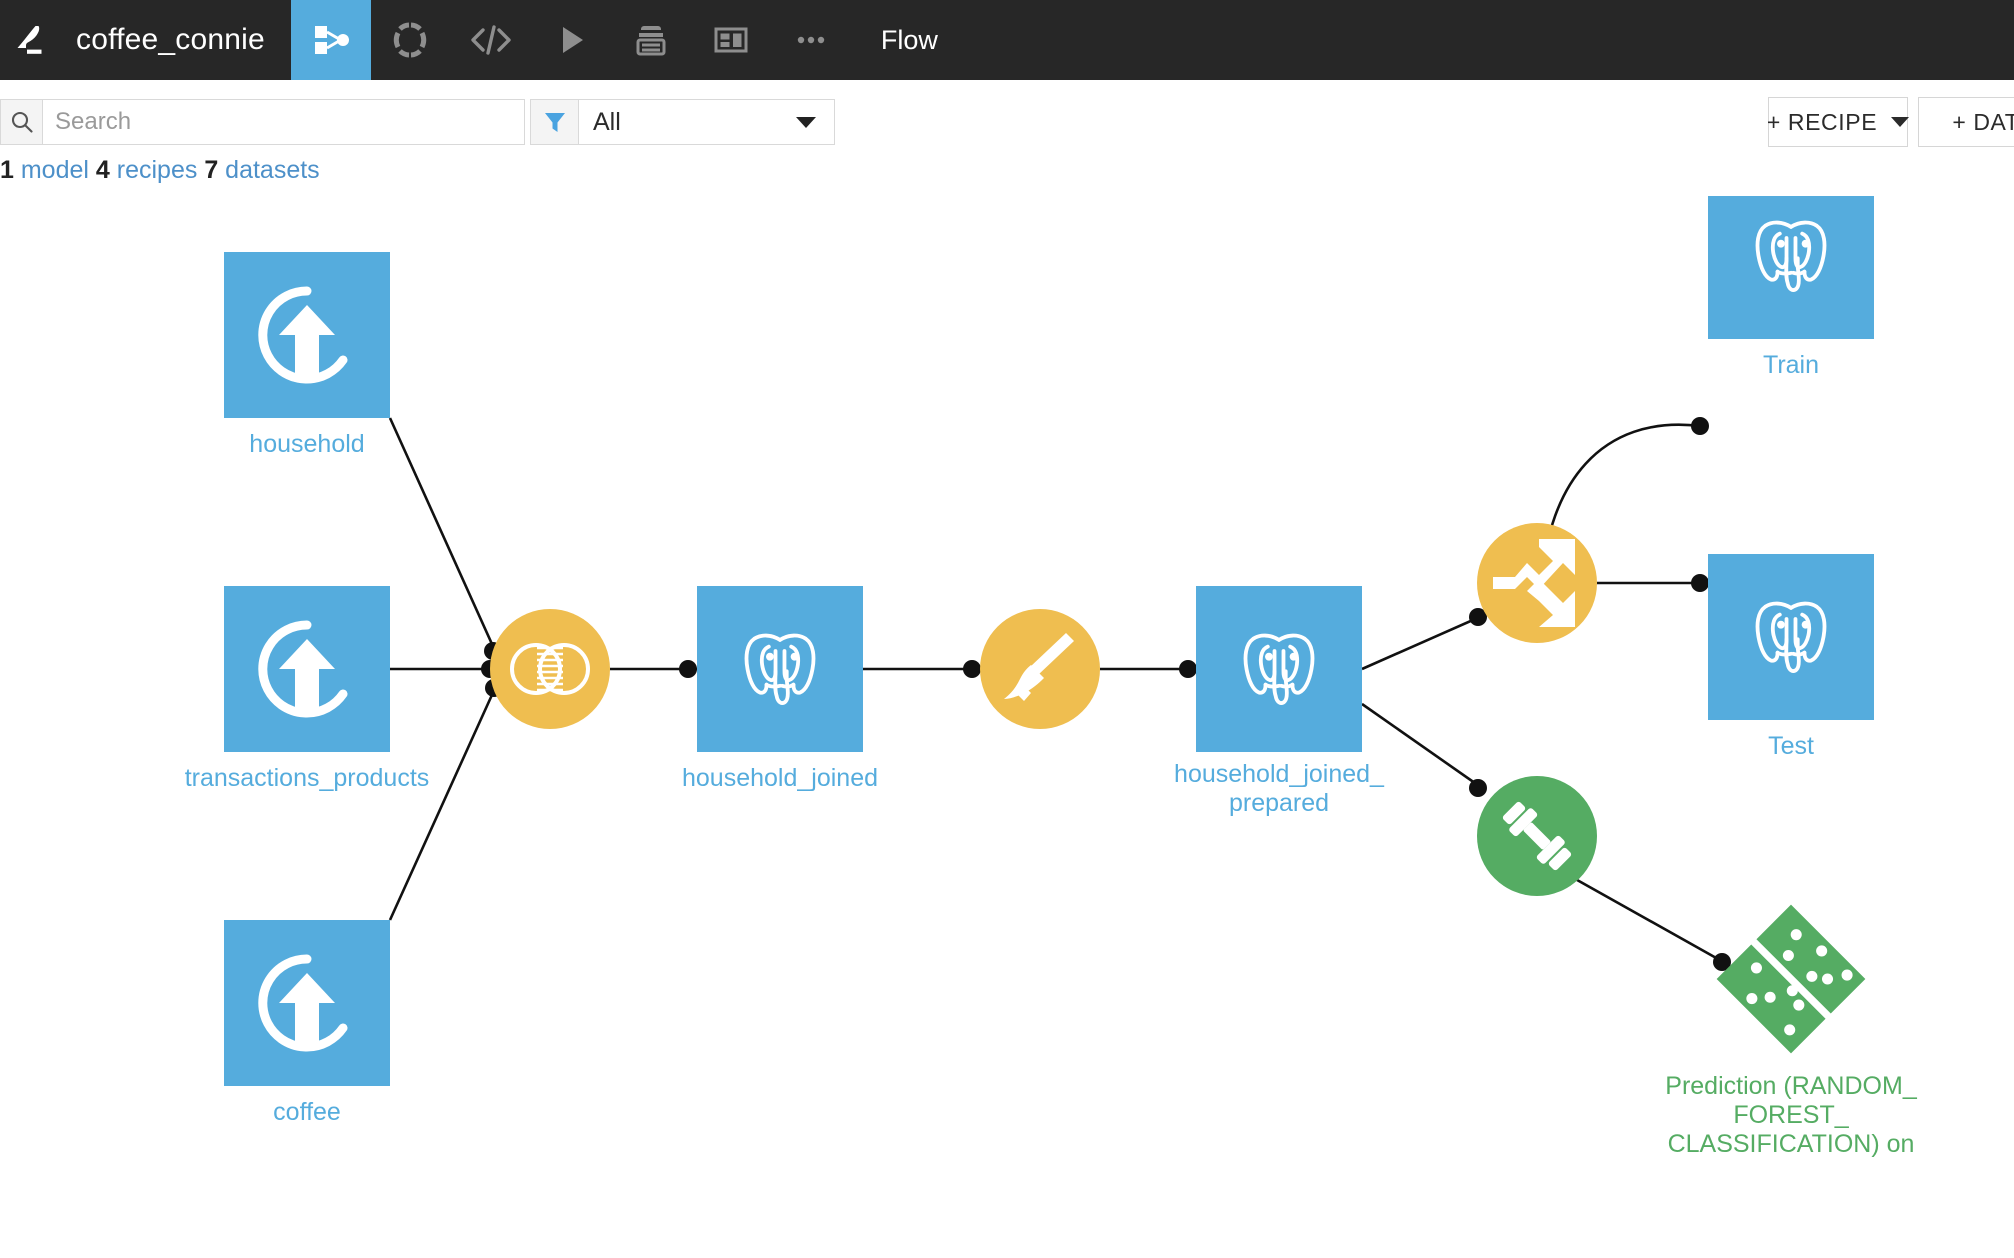 This screenshot has width=2014, height=1258. What do you see at coordinates (909, 39) in the screenshot?
I see `page-title: Flow` at bounding box center [909, 39].